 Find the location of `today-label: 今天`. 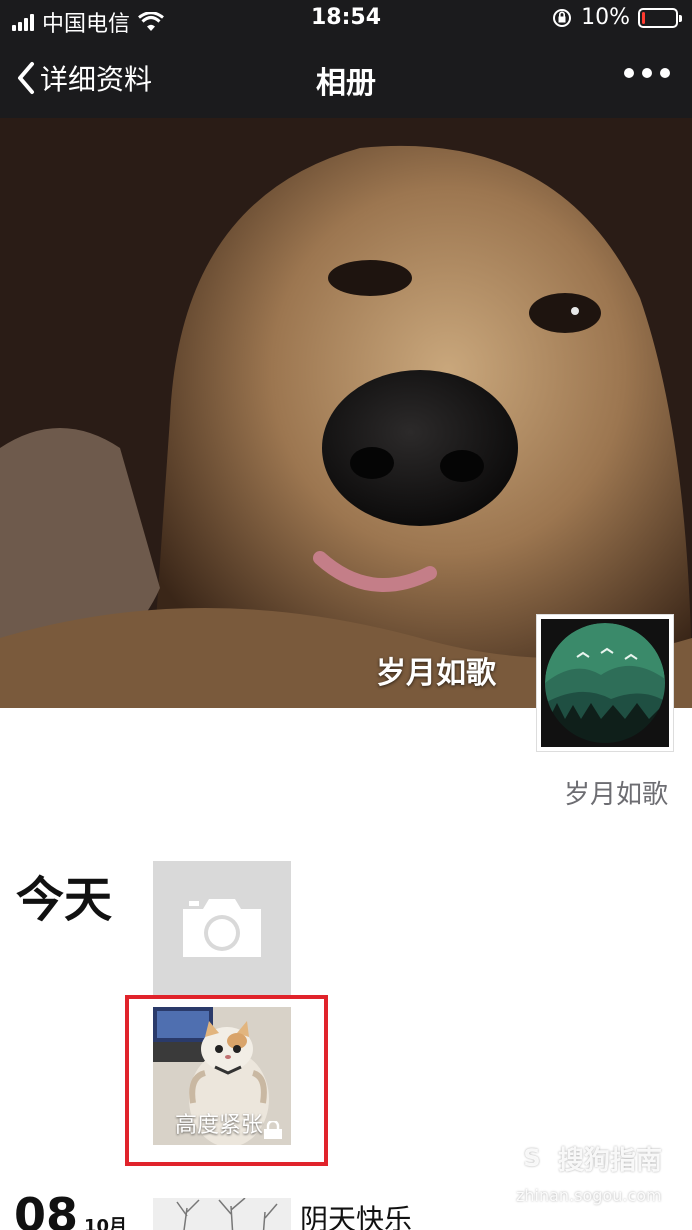

today-label: 今天 is located at coordinates (64, 900).